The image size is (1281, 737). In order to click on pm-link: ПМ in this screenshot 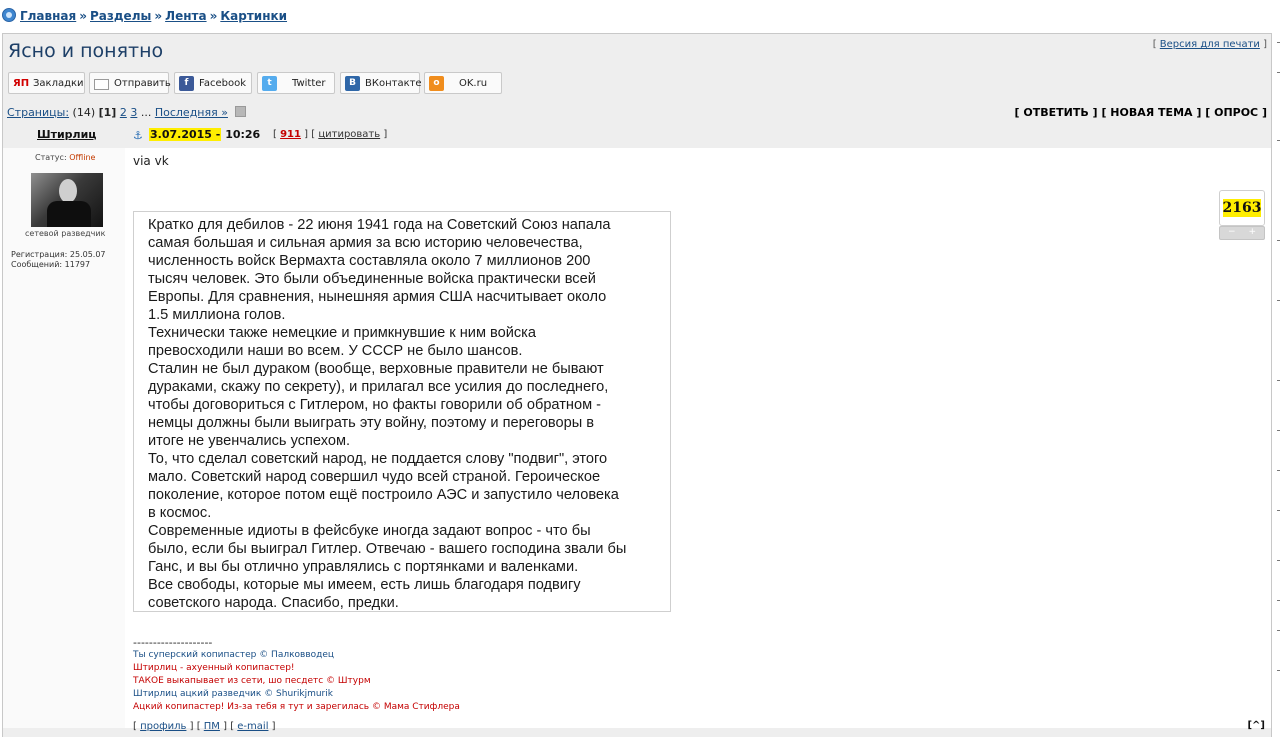, I will do `click(212, 726)`.